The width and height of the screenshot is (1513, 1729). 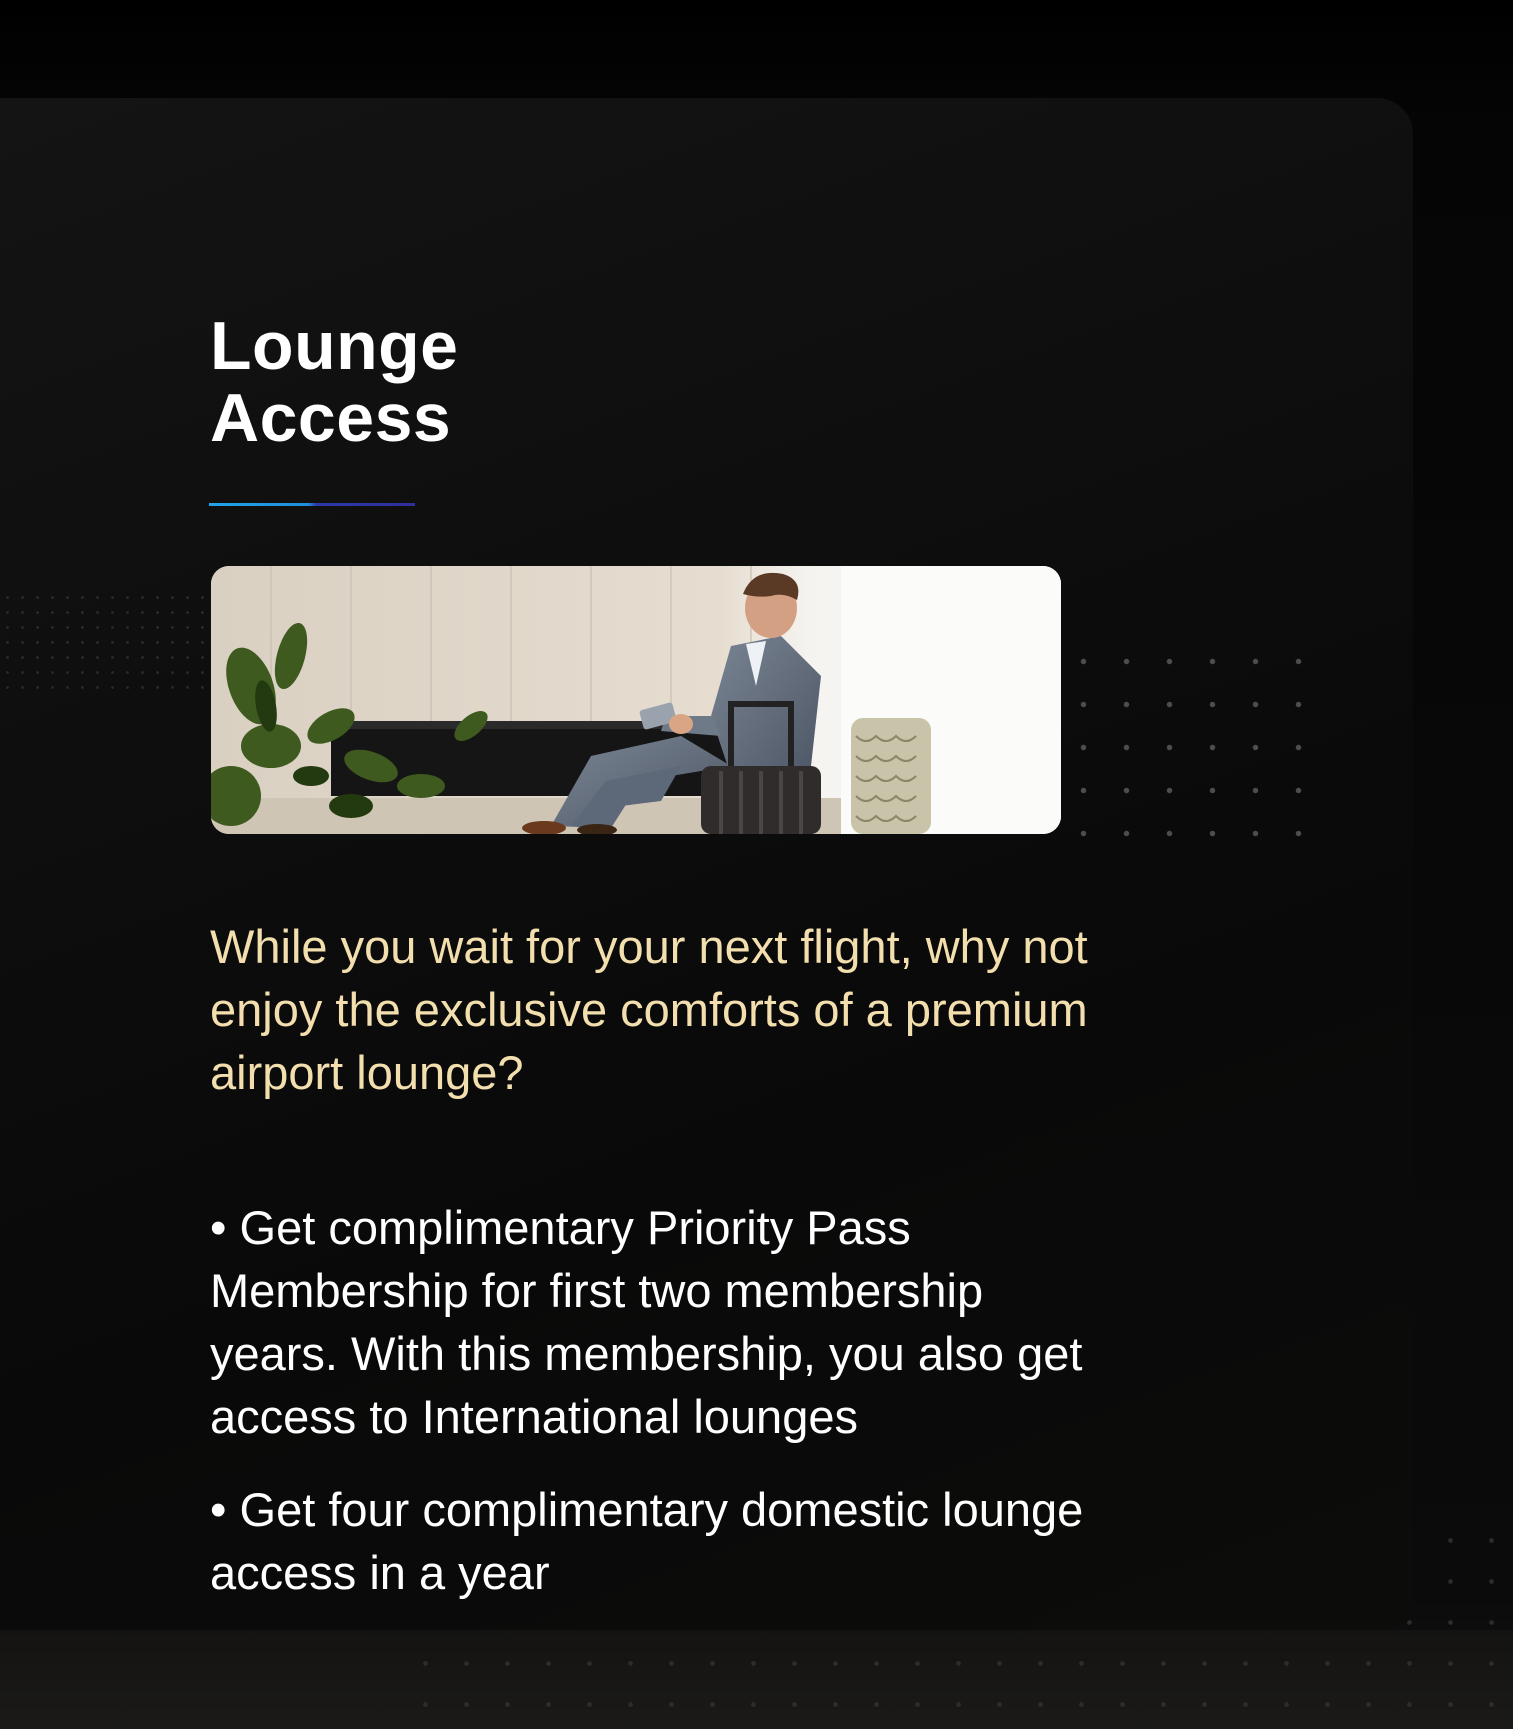 I want to click on lounge-photo, so click(x=636, y=700).